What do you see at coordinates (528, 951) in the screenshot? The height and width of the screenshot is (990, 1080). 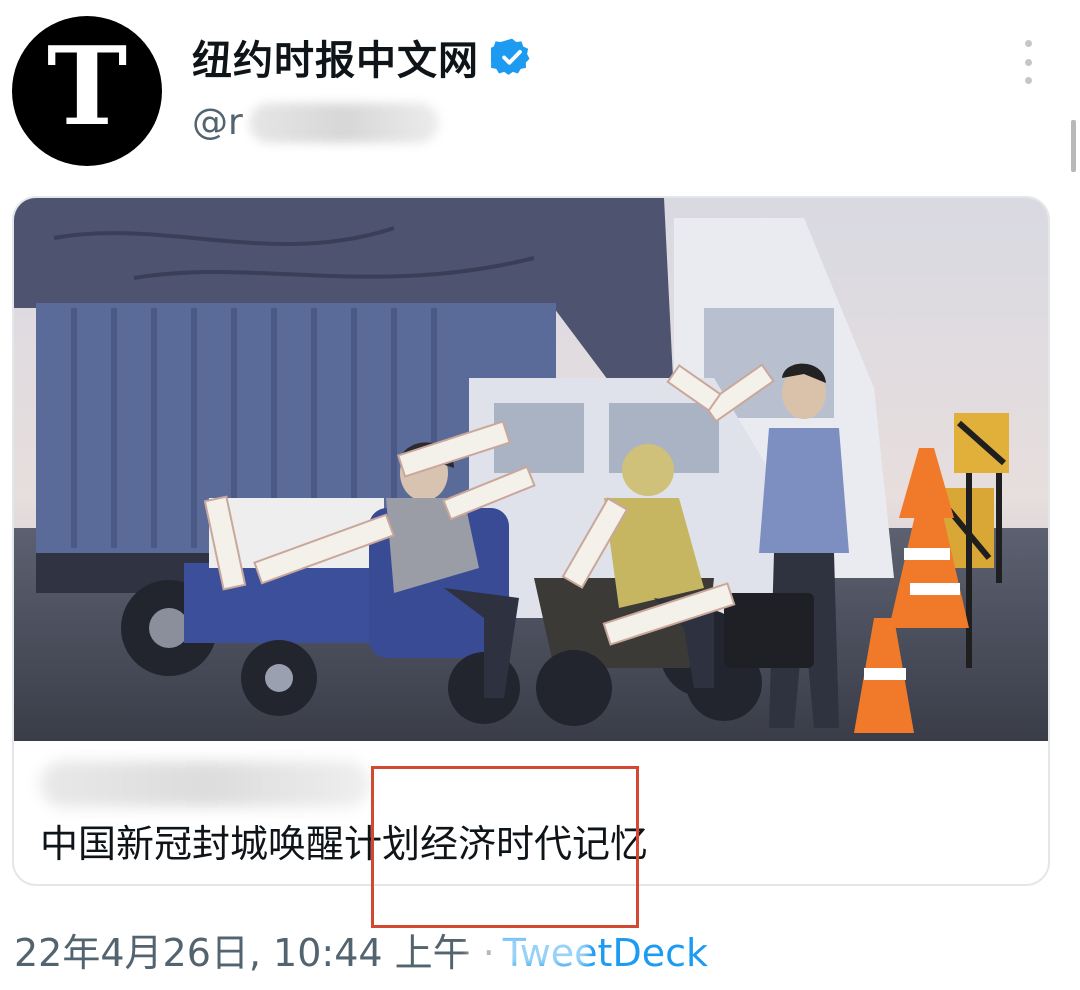 I see `watermark-overlay` at bounding box center [528, 951].